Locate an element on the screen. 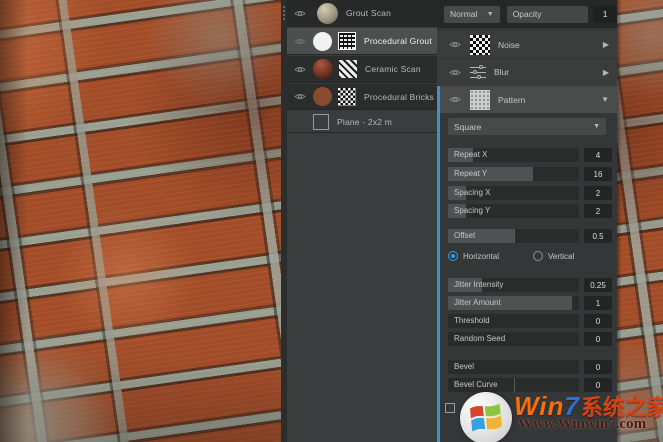 The width and height of the screenshot is (663, 442). slider-row-jitter-amount: Jitter Amount 1 is located at coordinates (527, 303).